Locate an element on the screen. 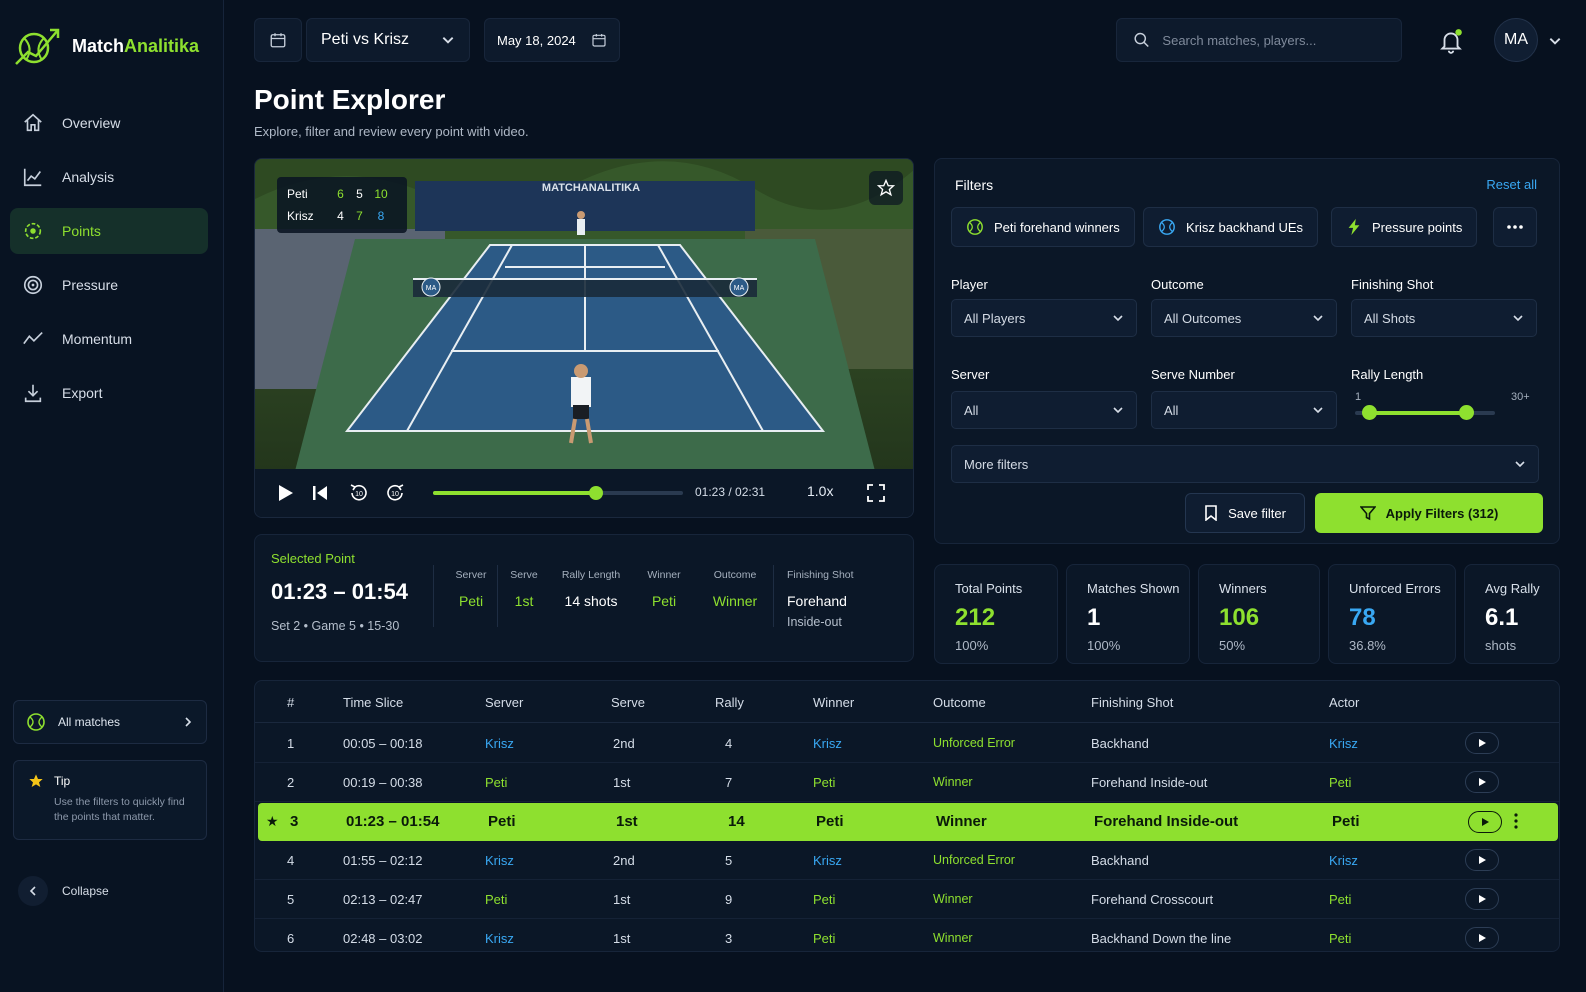 Image resolution: width=1586 pixels, height=992 pixels. date-picker: May 18, 2024 is located at coordinates (552, 40).